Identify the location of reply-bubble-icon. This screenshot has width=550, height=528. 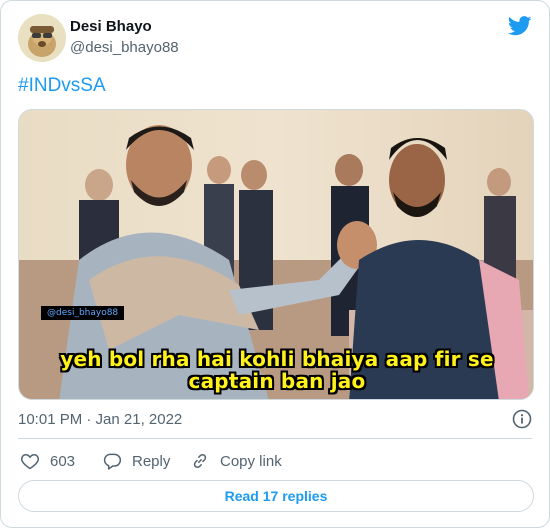
(112, 461).